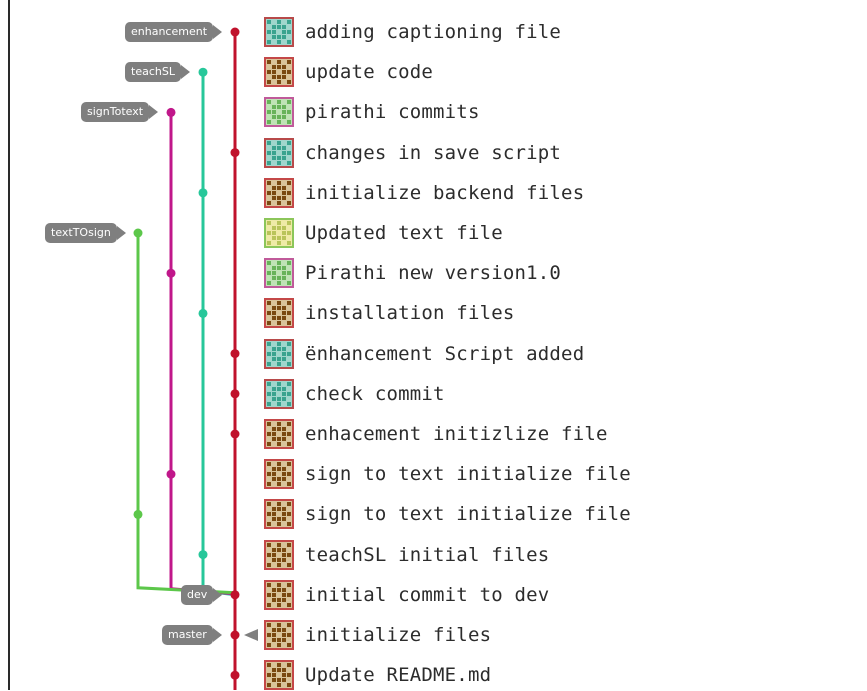  I want to click on commit-message: teachSL initial files, so click(427, 554).